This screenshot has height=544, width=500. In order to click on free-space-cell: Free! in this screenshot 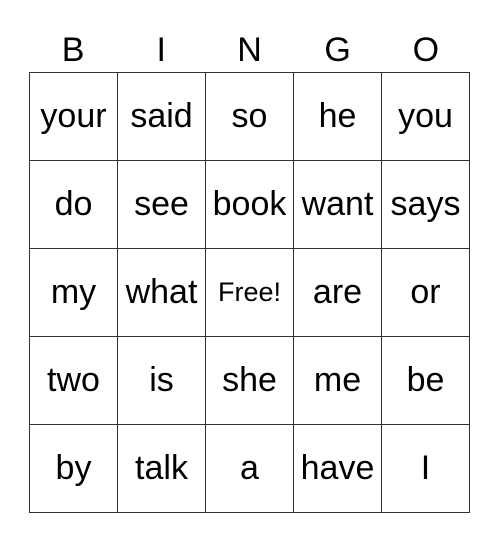, I will do `click(249, 292)`.